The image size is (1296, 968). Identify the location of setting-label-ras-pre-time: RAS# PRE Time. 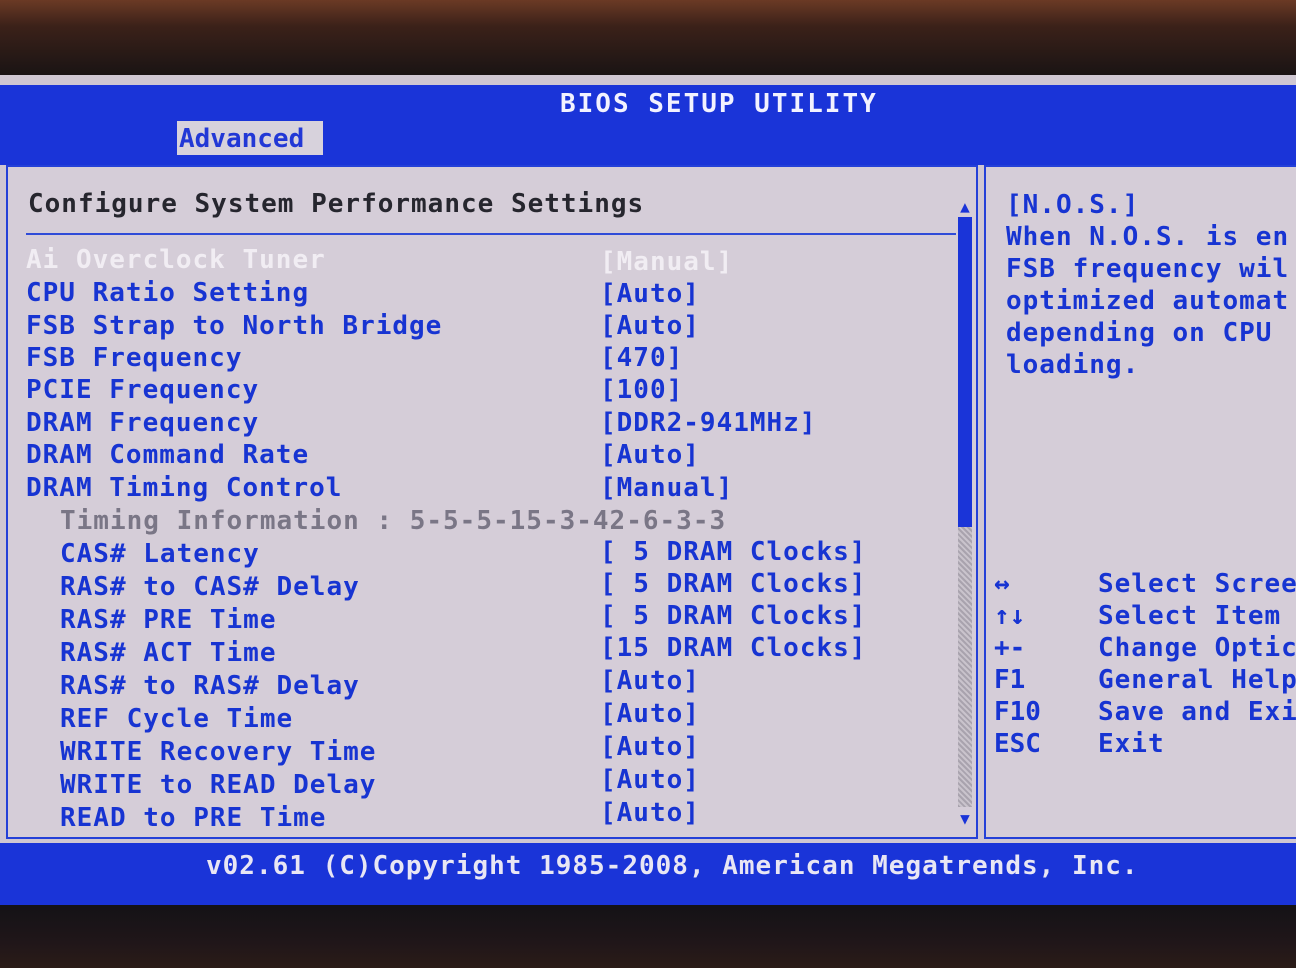
(168, 620).